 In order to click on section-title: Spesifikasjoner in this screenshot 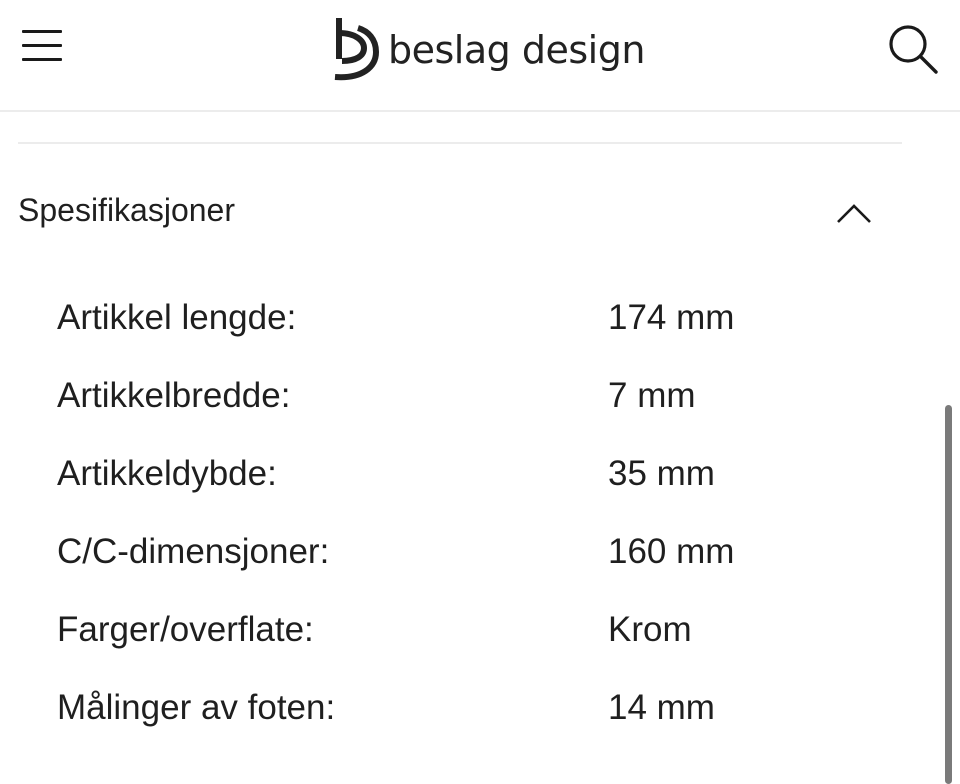, I will do `click(126, 210)`.